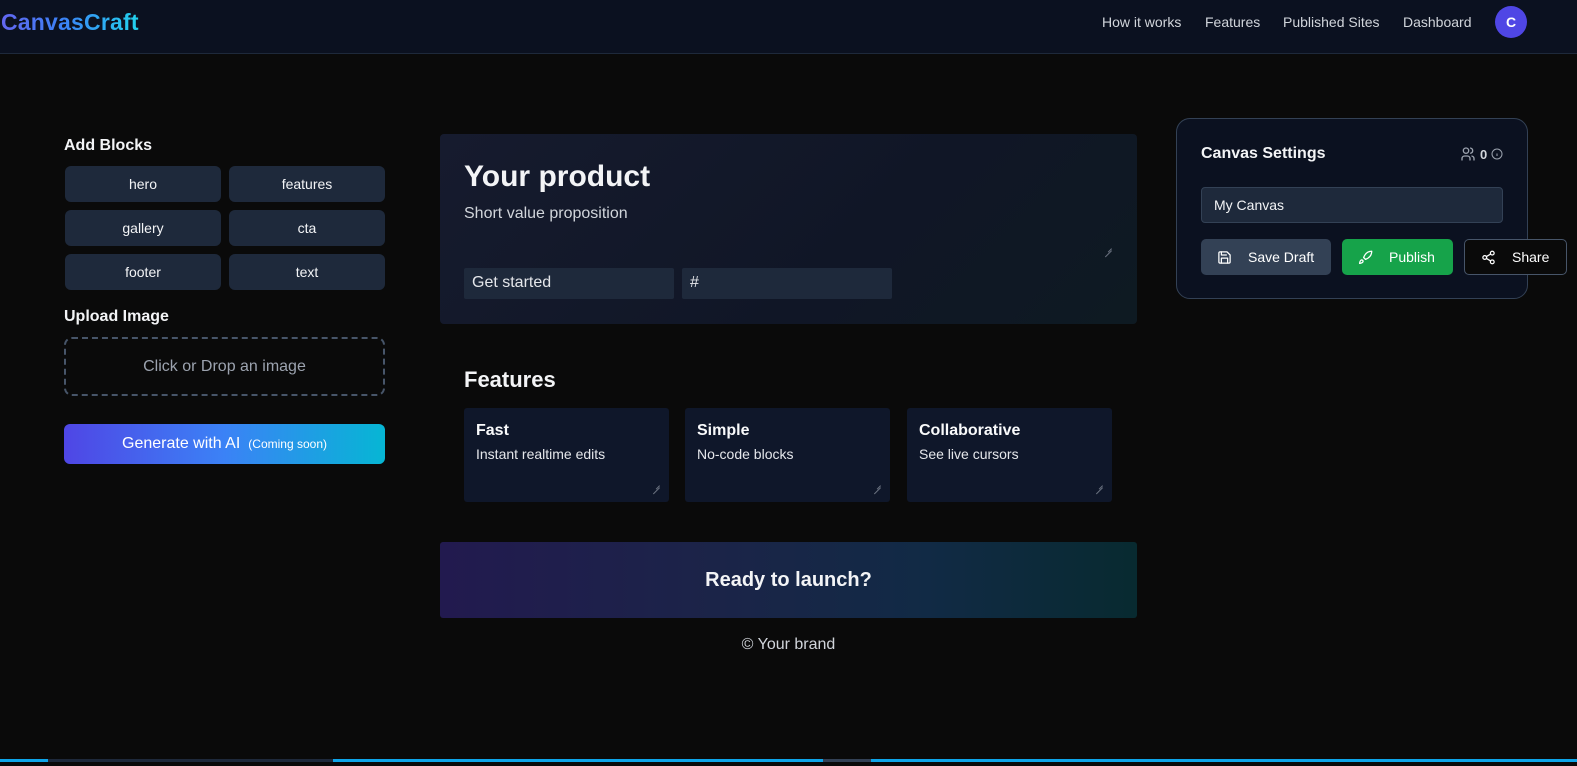 The height and width of the screenshot is (766, 1577). Describe the element at coordinates (1281, 257) in the screenshot. I see `save-draft-label: Save Draft` at that location.